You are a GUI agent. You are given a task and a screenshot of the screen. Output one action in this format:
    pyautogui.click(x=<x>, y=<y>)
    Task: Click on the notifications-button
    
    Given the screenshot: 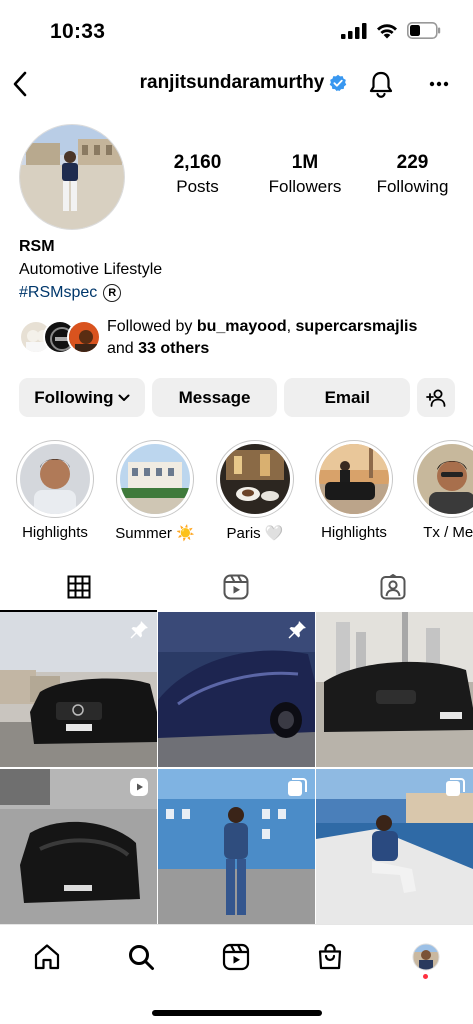 What is the action you would take?
    pyautogui.click(x=381, y=84)
    